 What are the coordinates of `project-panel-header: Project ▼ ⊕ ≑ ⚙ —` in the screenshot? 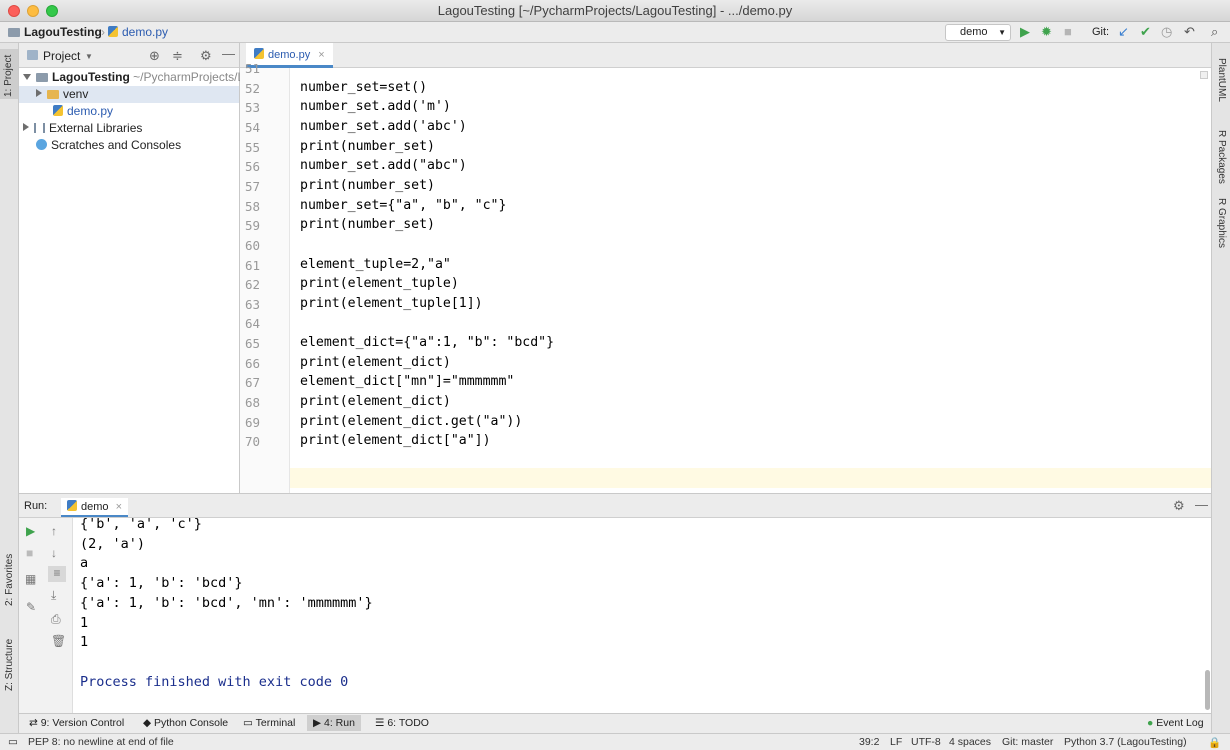 It's located at (129, 55).